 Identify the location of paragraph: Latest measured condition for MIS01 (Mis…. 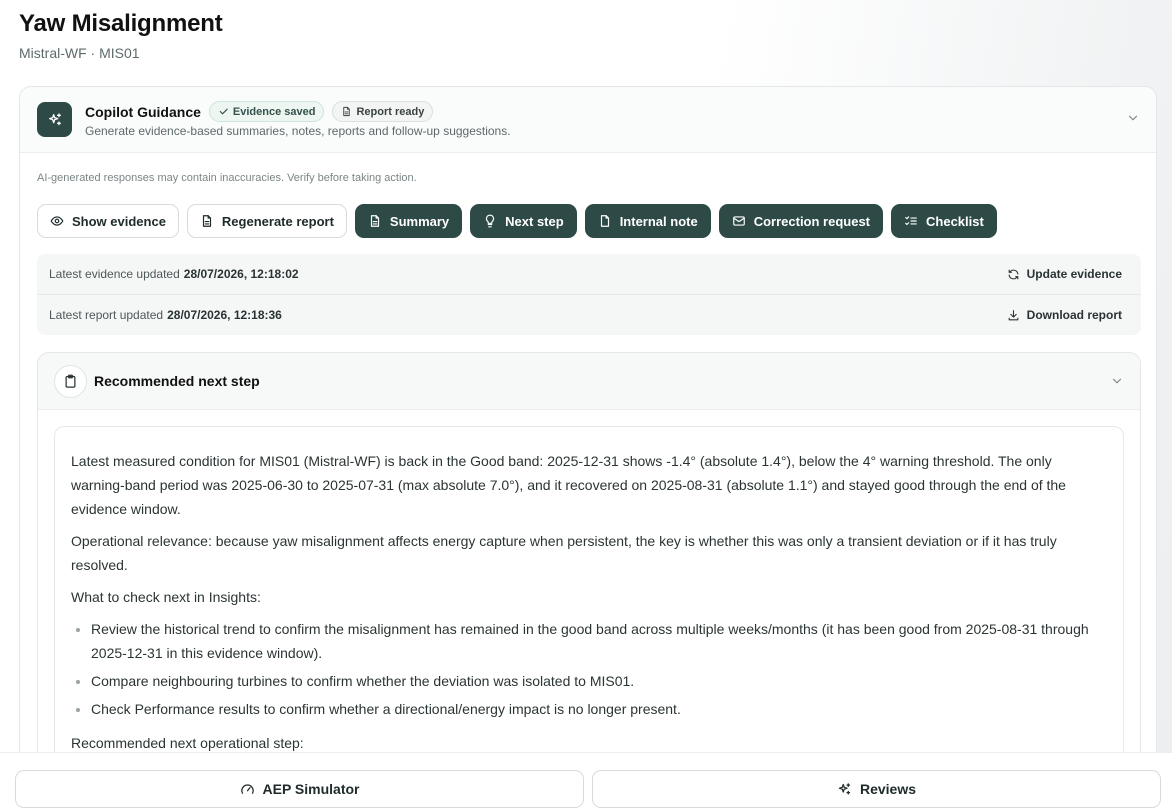
(568, 485).